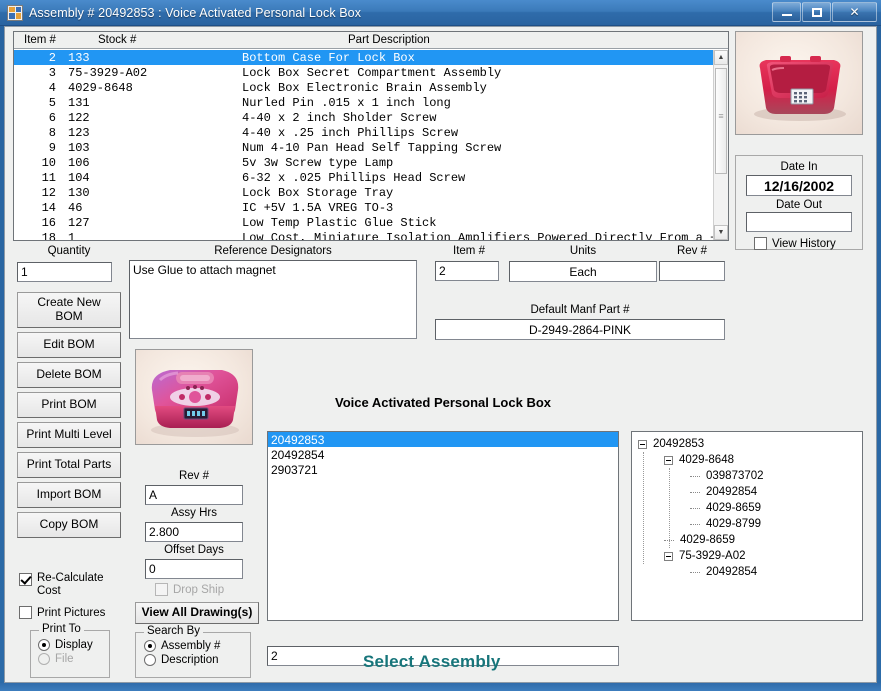 Image resolution: width=881 pixels, height=691 pixels. I want to click on offset-days-field: 0, so click(194, 569).